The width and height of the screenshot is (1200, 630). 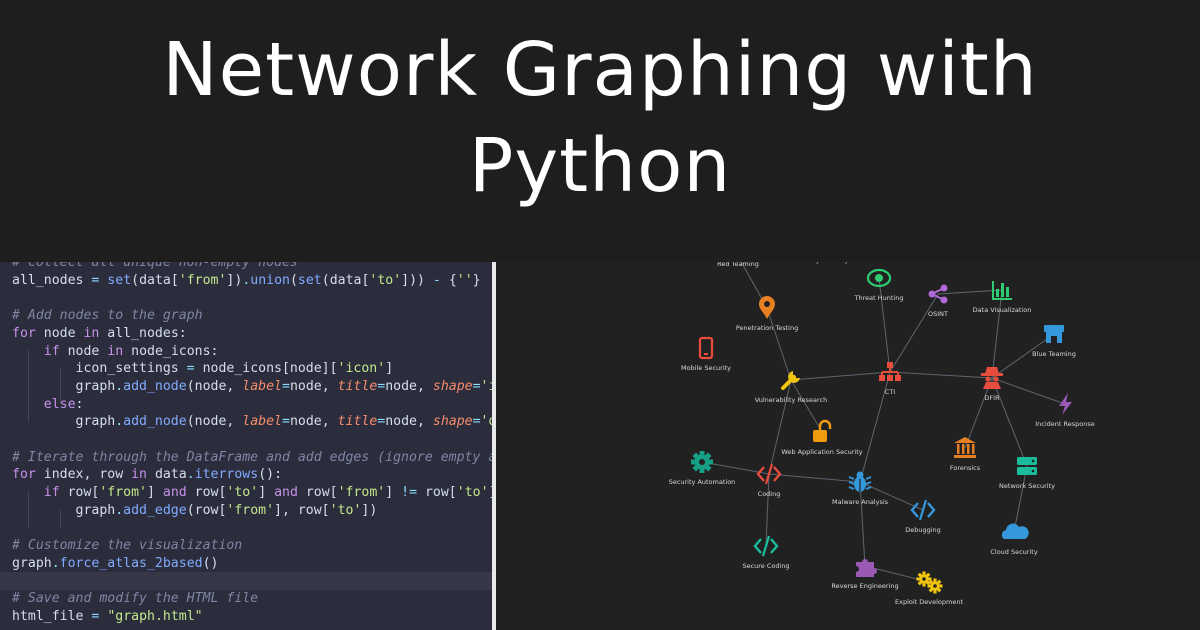 What do you see at coordinates (864, 586) in the screenshot?
I see `graph-node-label: Reverse Engineering` at bounding box center [864, 586].